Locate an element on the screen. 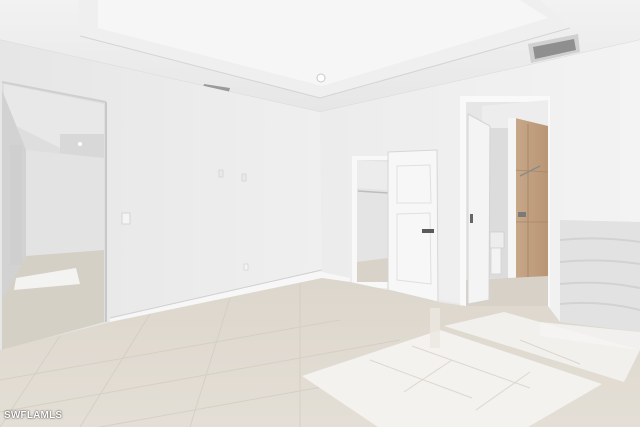  hallway-doorway is located at coordinates (54, 215).